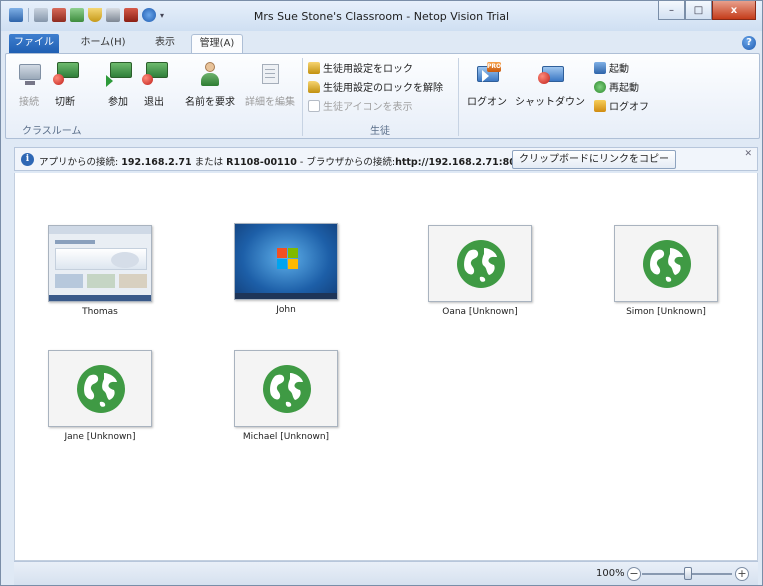  I want to click on lock-icon, so click(314, 67).